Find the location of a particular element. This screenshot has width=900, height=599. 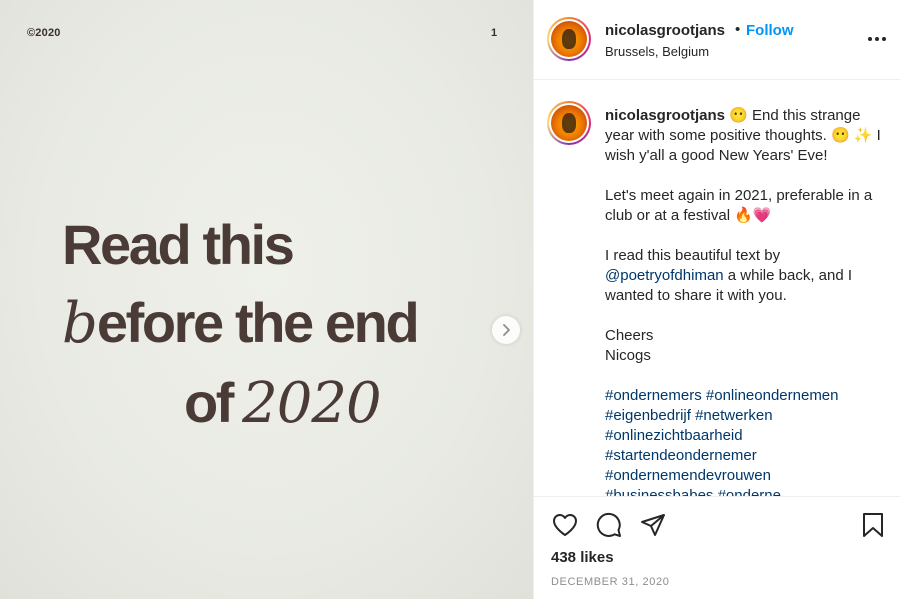

image-headline-year: 2020 is located at coordinates (312, 403).